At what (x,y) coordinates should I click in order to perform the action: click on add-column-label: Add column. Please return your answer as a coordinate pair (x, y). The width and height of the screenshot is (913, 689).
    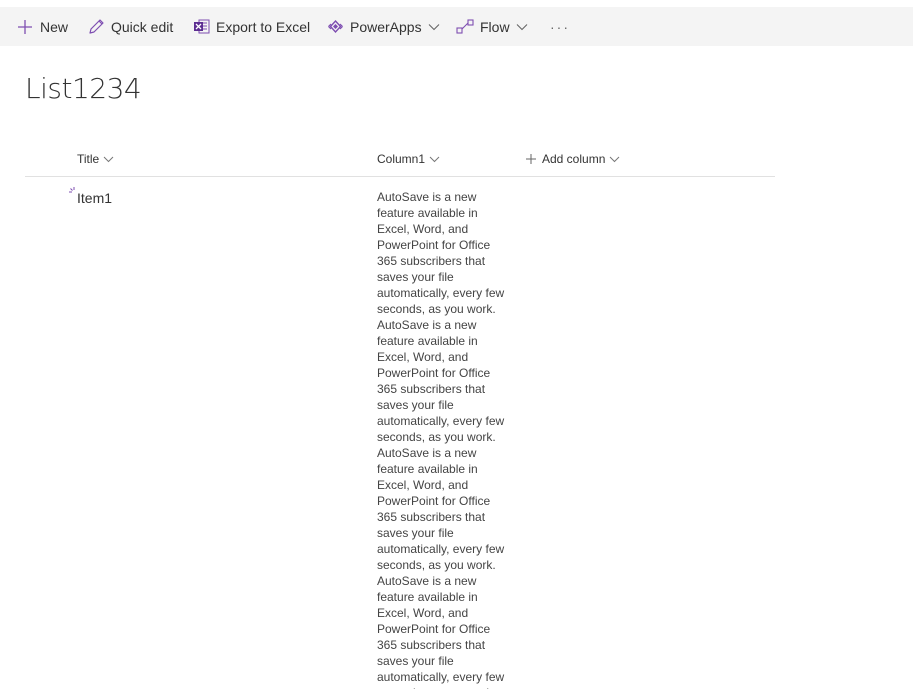
    Looking at the image, I should click on (574, 159).